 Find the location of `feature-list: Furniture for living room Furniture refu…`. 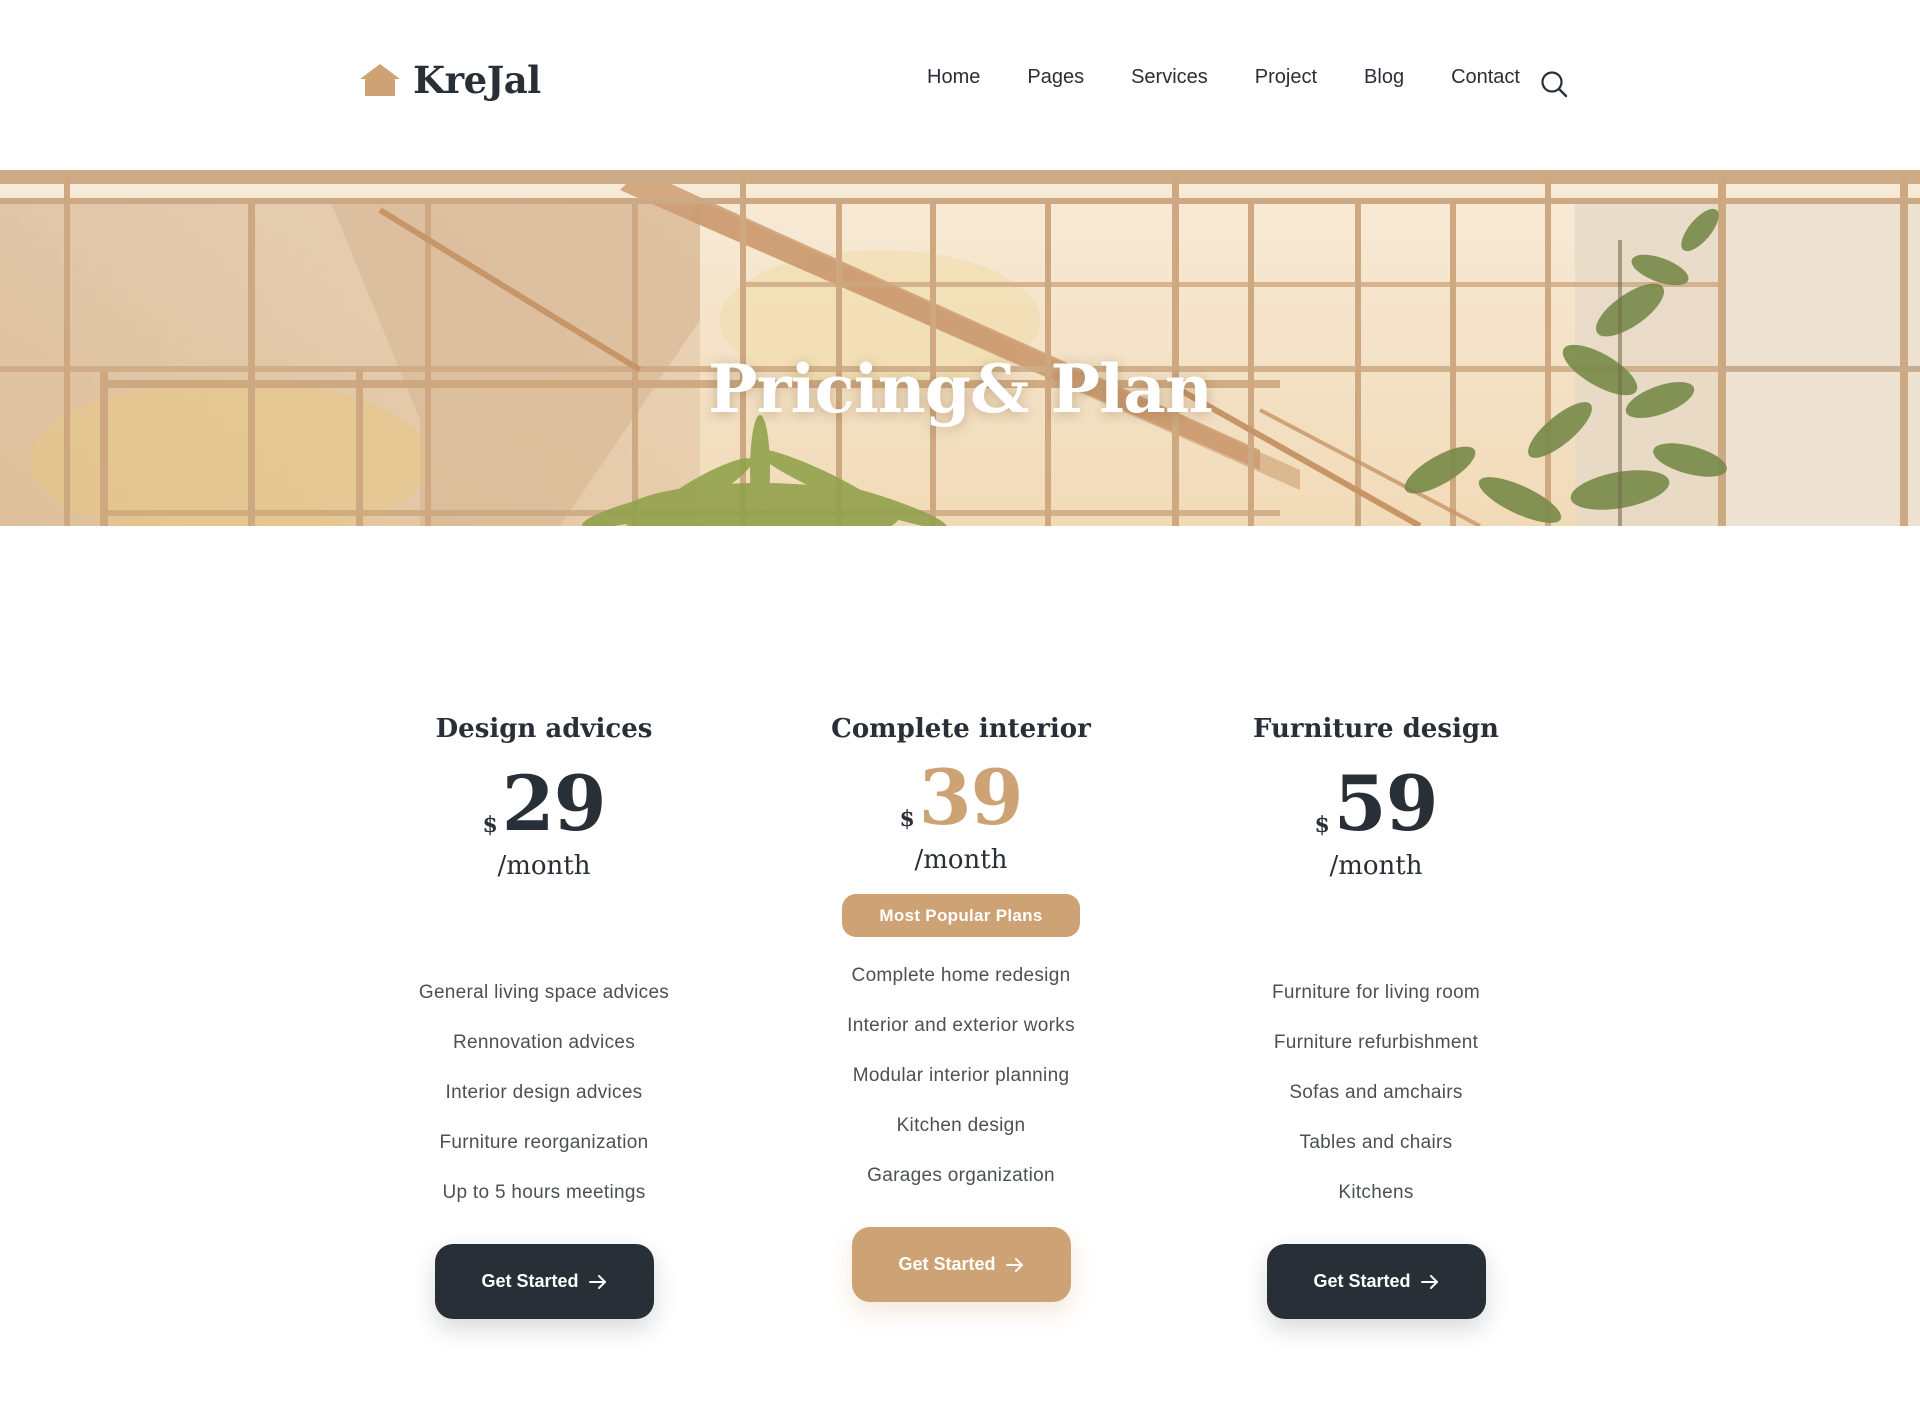

feature-list: Furniture for living room Furniture refu… is located at coordinates (1376, 1093).